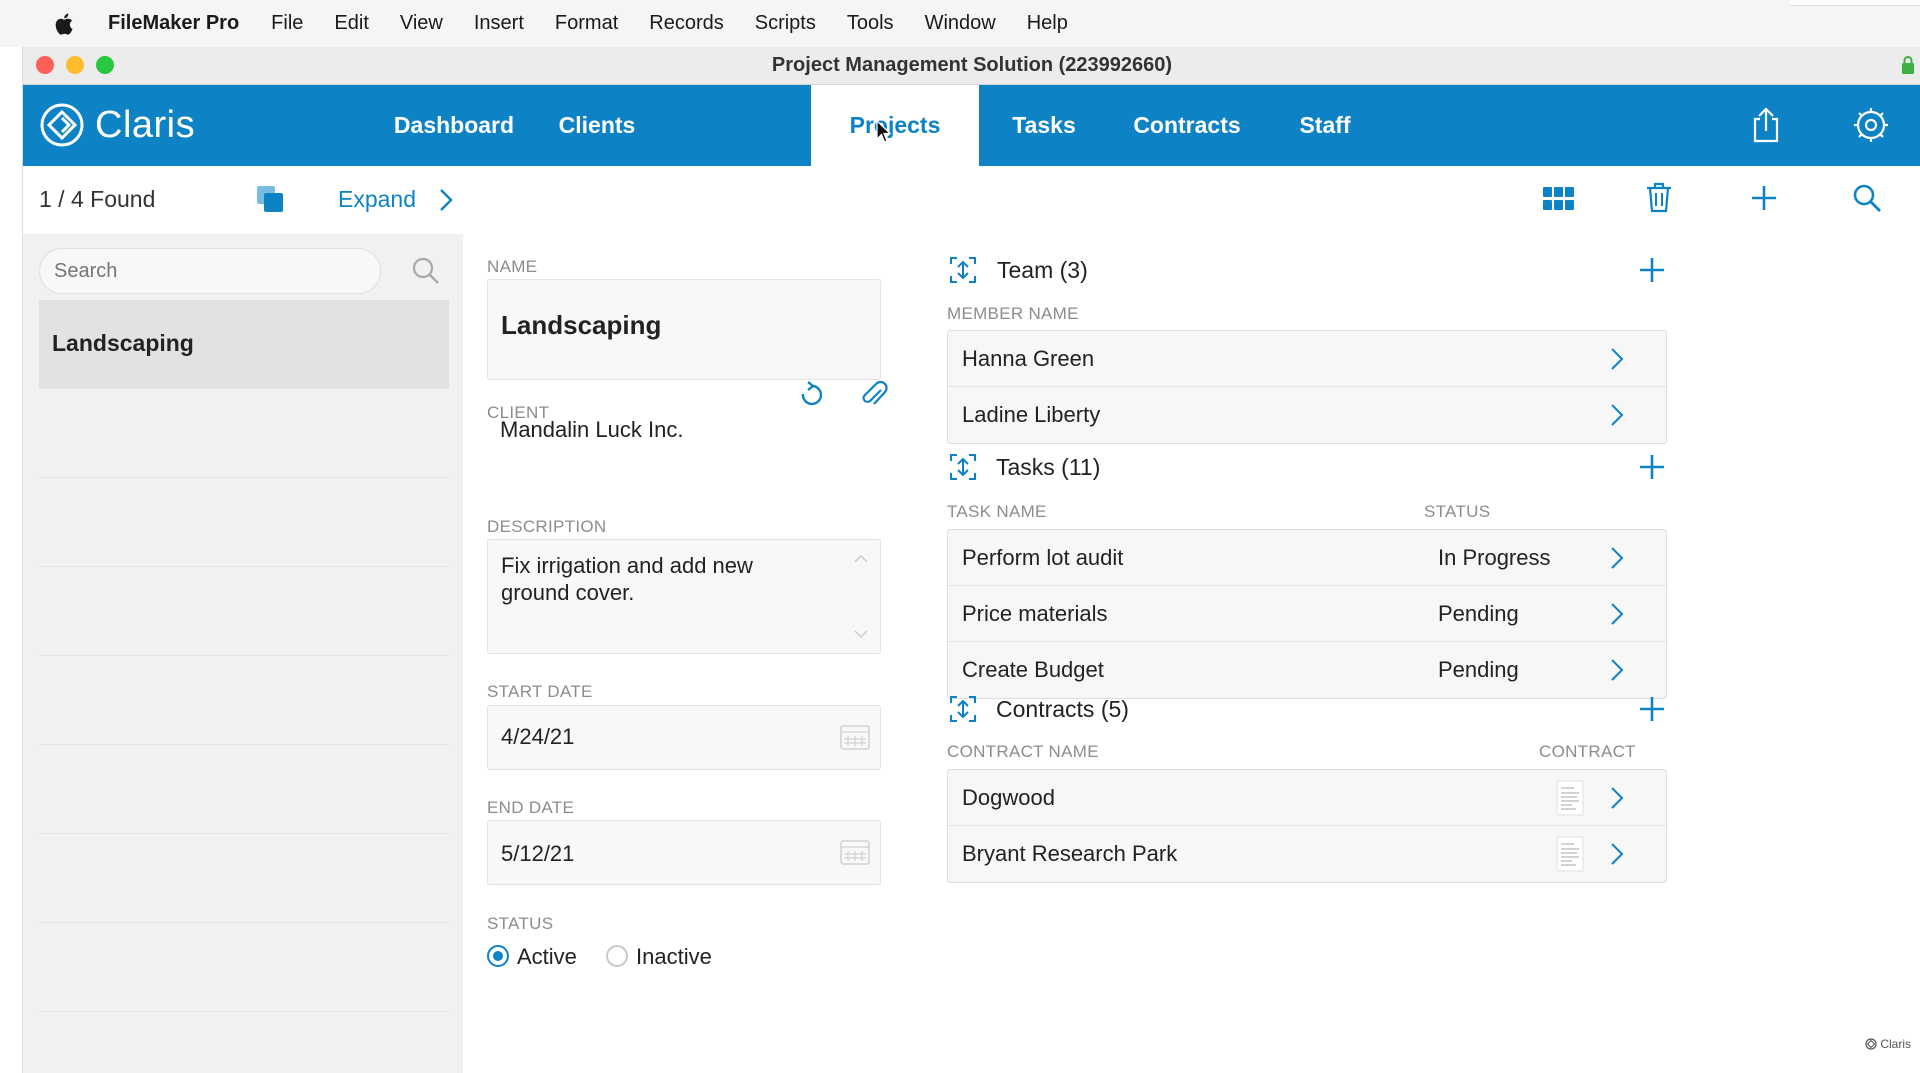 The height and width of the screenshot is (1073, 1920). Describe the element at coordinates (105, 65) in the screenshot. I see `window-maximize-button` at that location.